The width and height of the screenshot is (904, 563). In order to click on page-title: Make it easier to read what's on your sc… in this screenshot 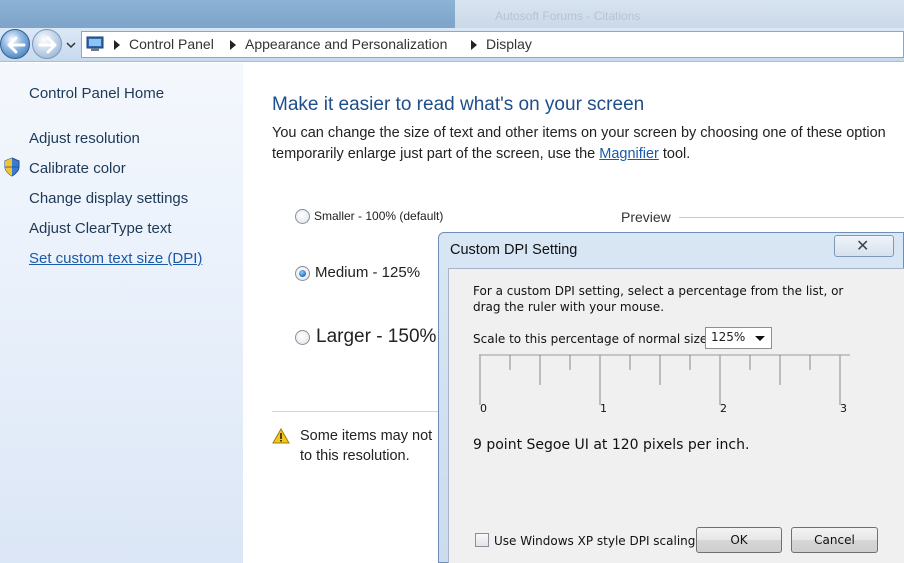, I will do `click(458, 104)`.